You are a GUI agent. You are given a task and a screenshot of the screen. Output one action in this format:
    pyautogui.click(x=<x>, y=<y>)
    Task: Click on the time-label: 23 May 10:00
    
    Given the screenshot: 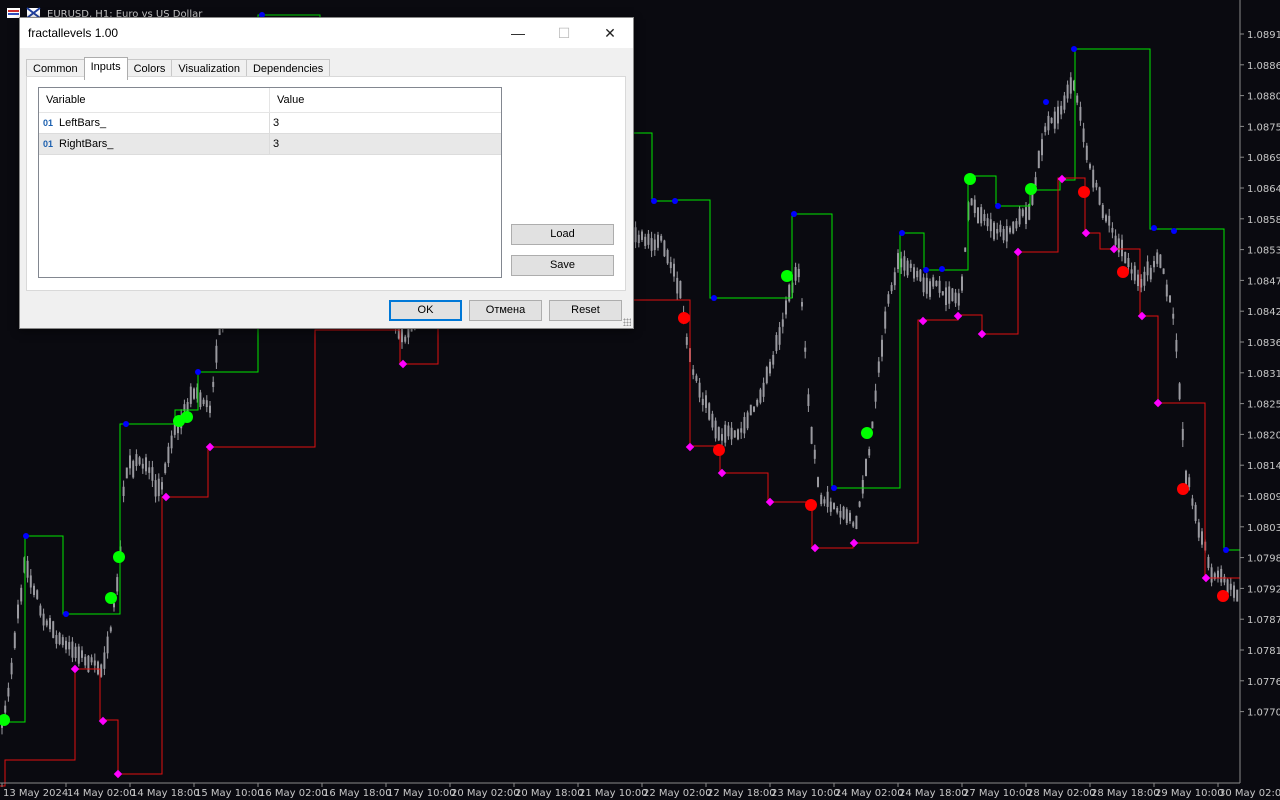 What is the action you would take?
    pyautogui.click(x=805, y=793)
    